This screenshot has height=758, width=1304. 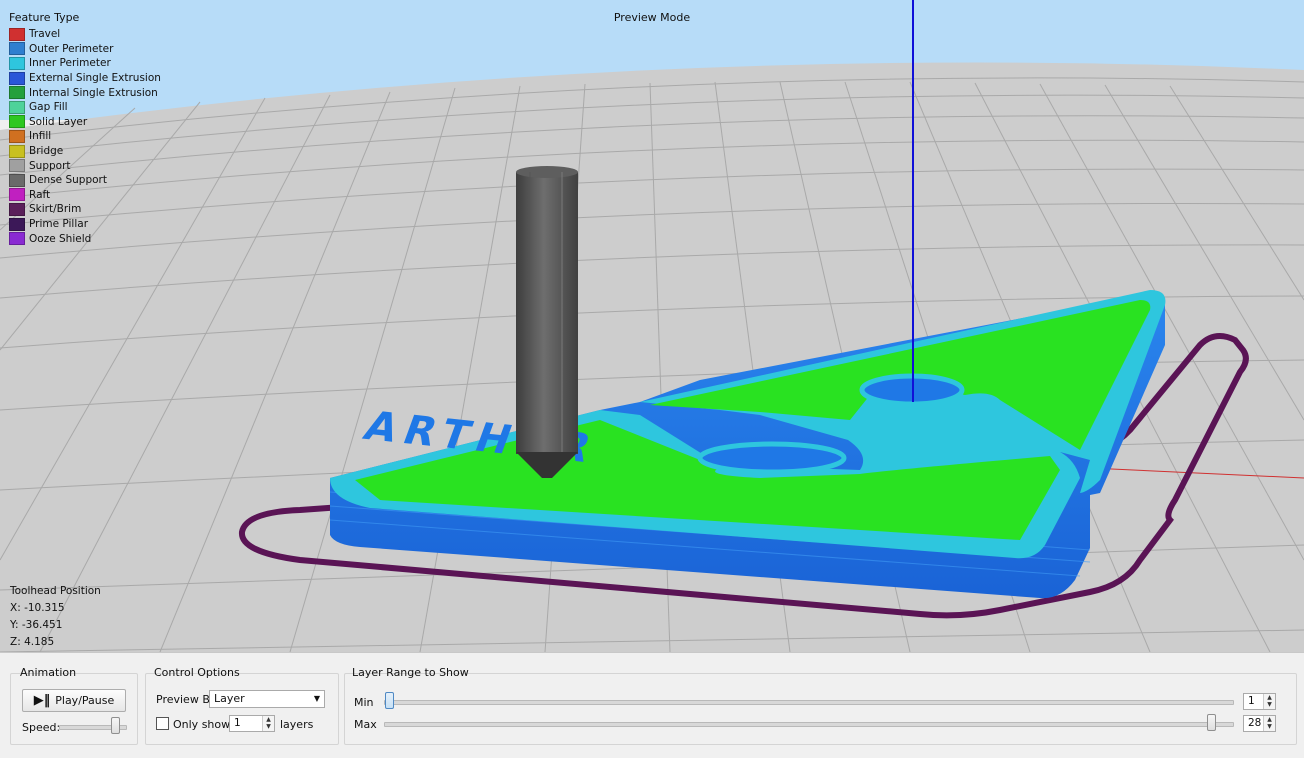 What do you see at coordinates (85, 107) in the screenshot?
I see `legend-item: Gap Fill` at bounding box center [85, 107].